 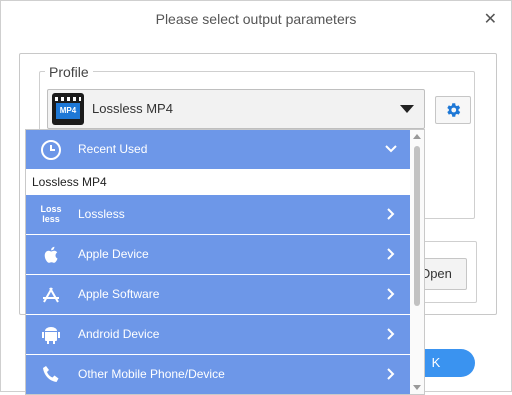 I want to click on recent-used-header: Recent Used, so click(x=218, y=150).